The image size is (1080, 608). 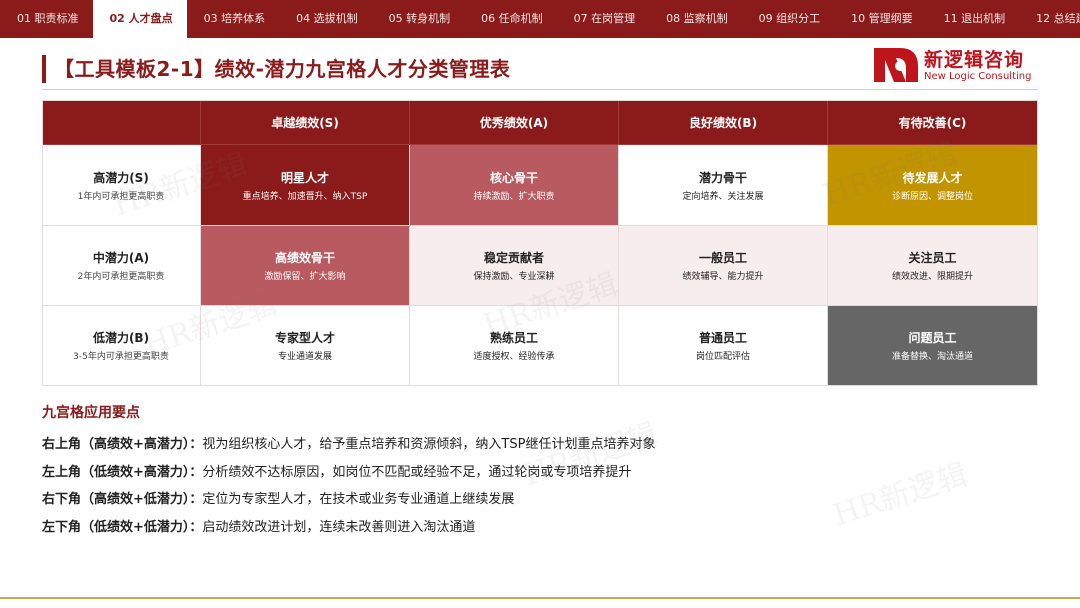 What do you see at coordinates (722, 338) in the screenshot?
I see `cell-title: 普通员工` at bounding box center [722, 338].